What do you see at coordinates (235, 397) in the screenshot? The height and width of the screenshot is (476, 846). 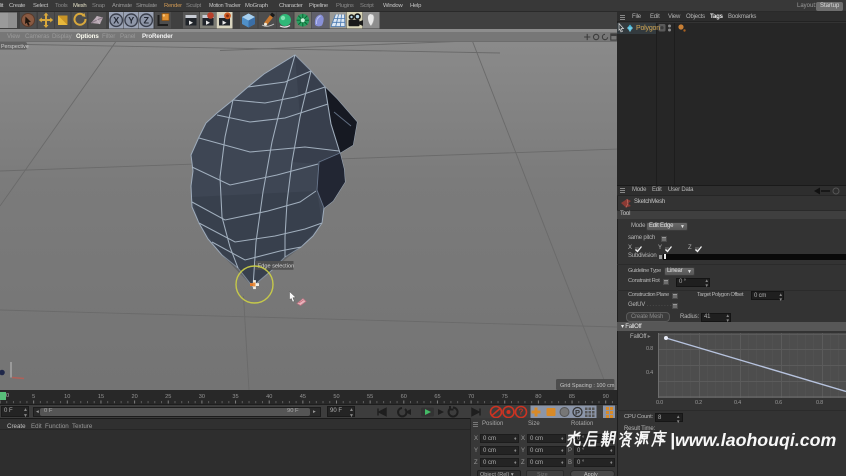 I see `svg-text: 35` at bounding box center [235, 397].